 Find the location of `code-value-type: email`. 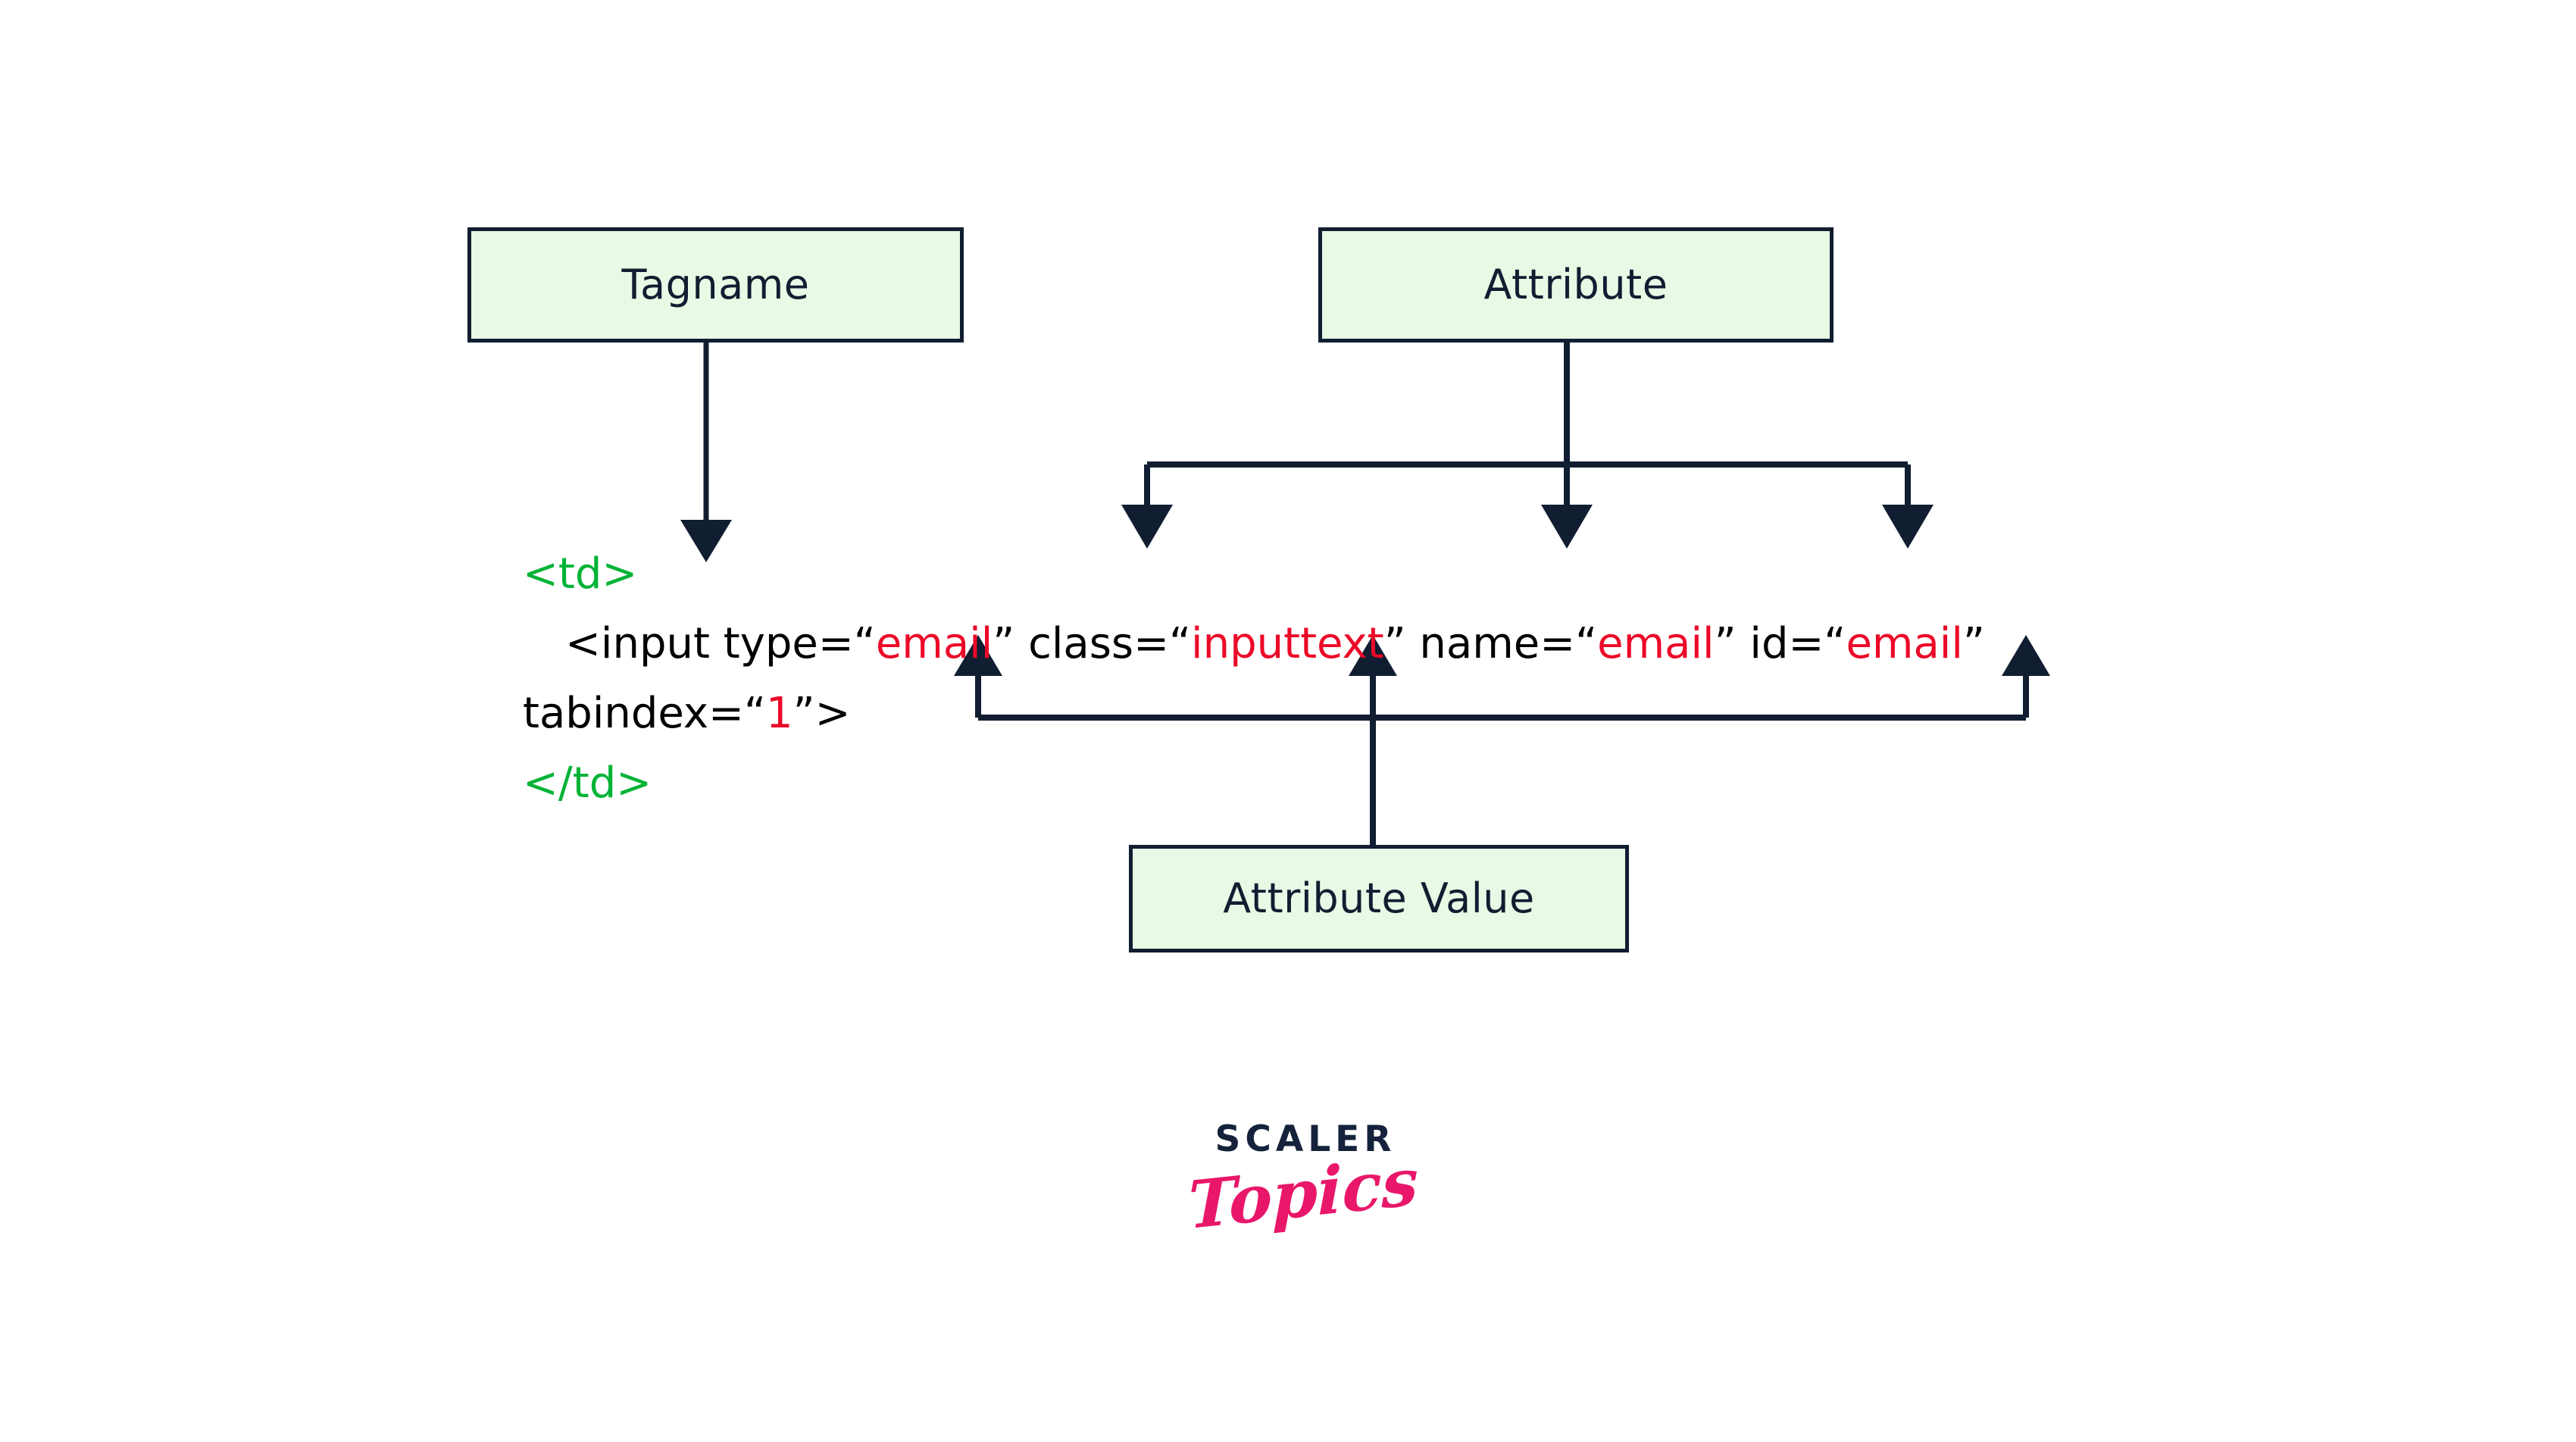

code-value-type: email is located at coordinates (934, 643).